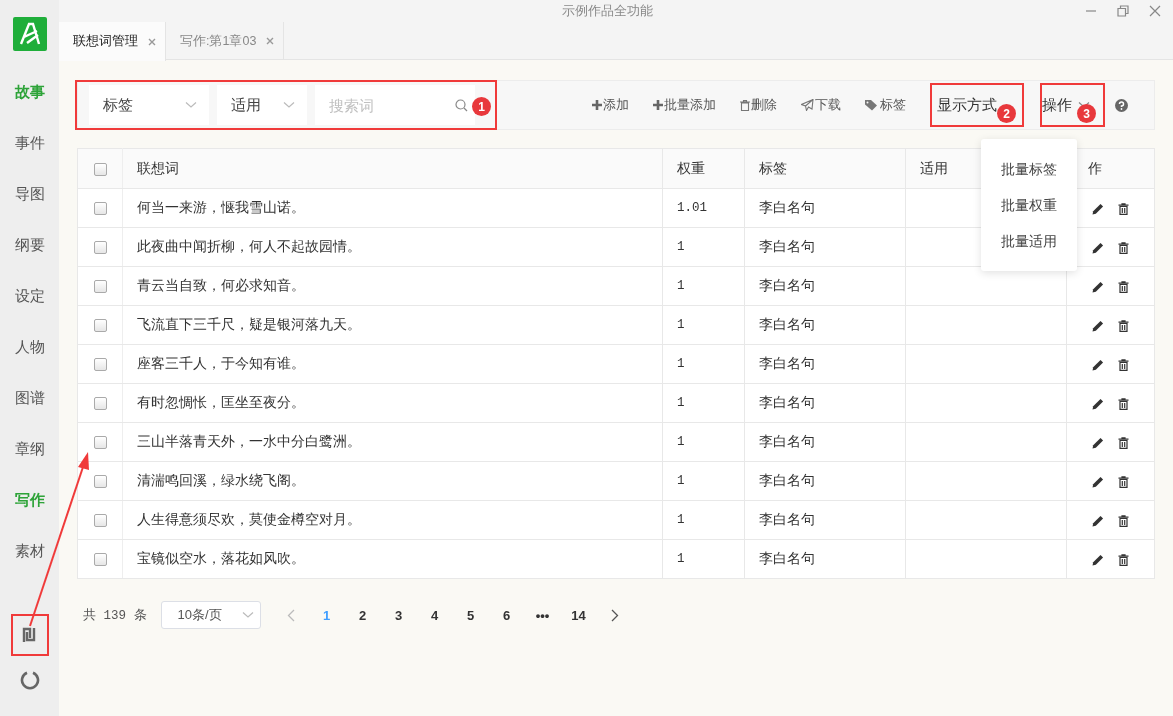 The image size is (1173, 716). Describe the element at coordinates (807, 105) in the screenshot. I see `paper-plane-icon` at that location.